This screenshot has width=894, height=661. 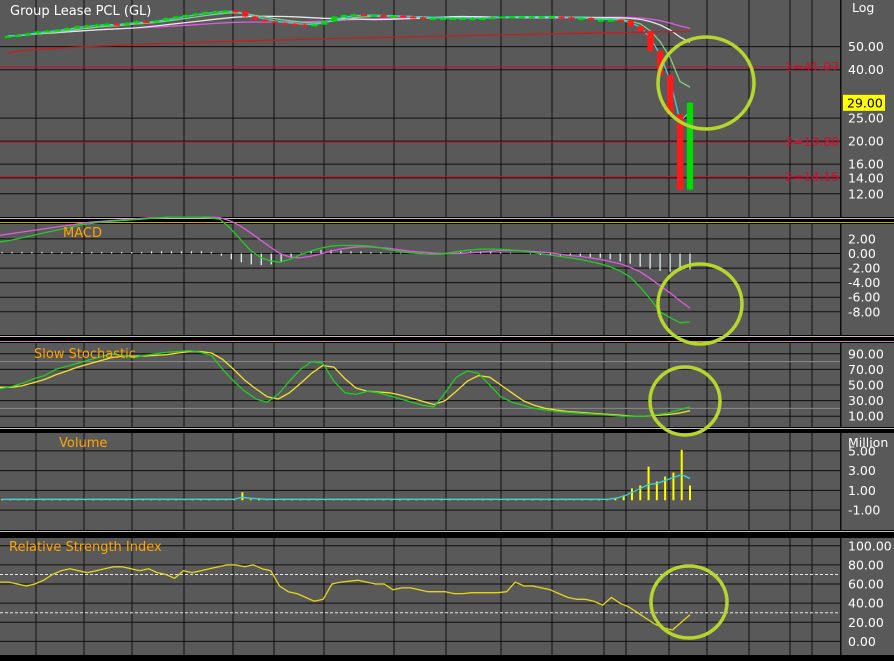 I want to click on volume-y-tick-label: -1.00, so click(x=864, y=510).